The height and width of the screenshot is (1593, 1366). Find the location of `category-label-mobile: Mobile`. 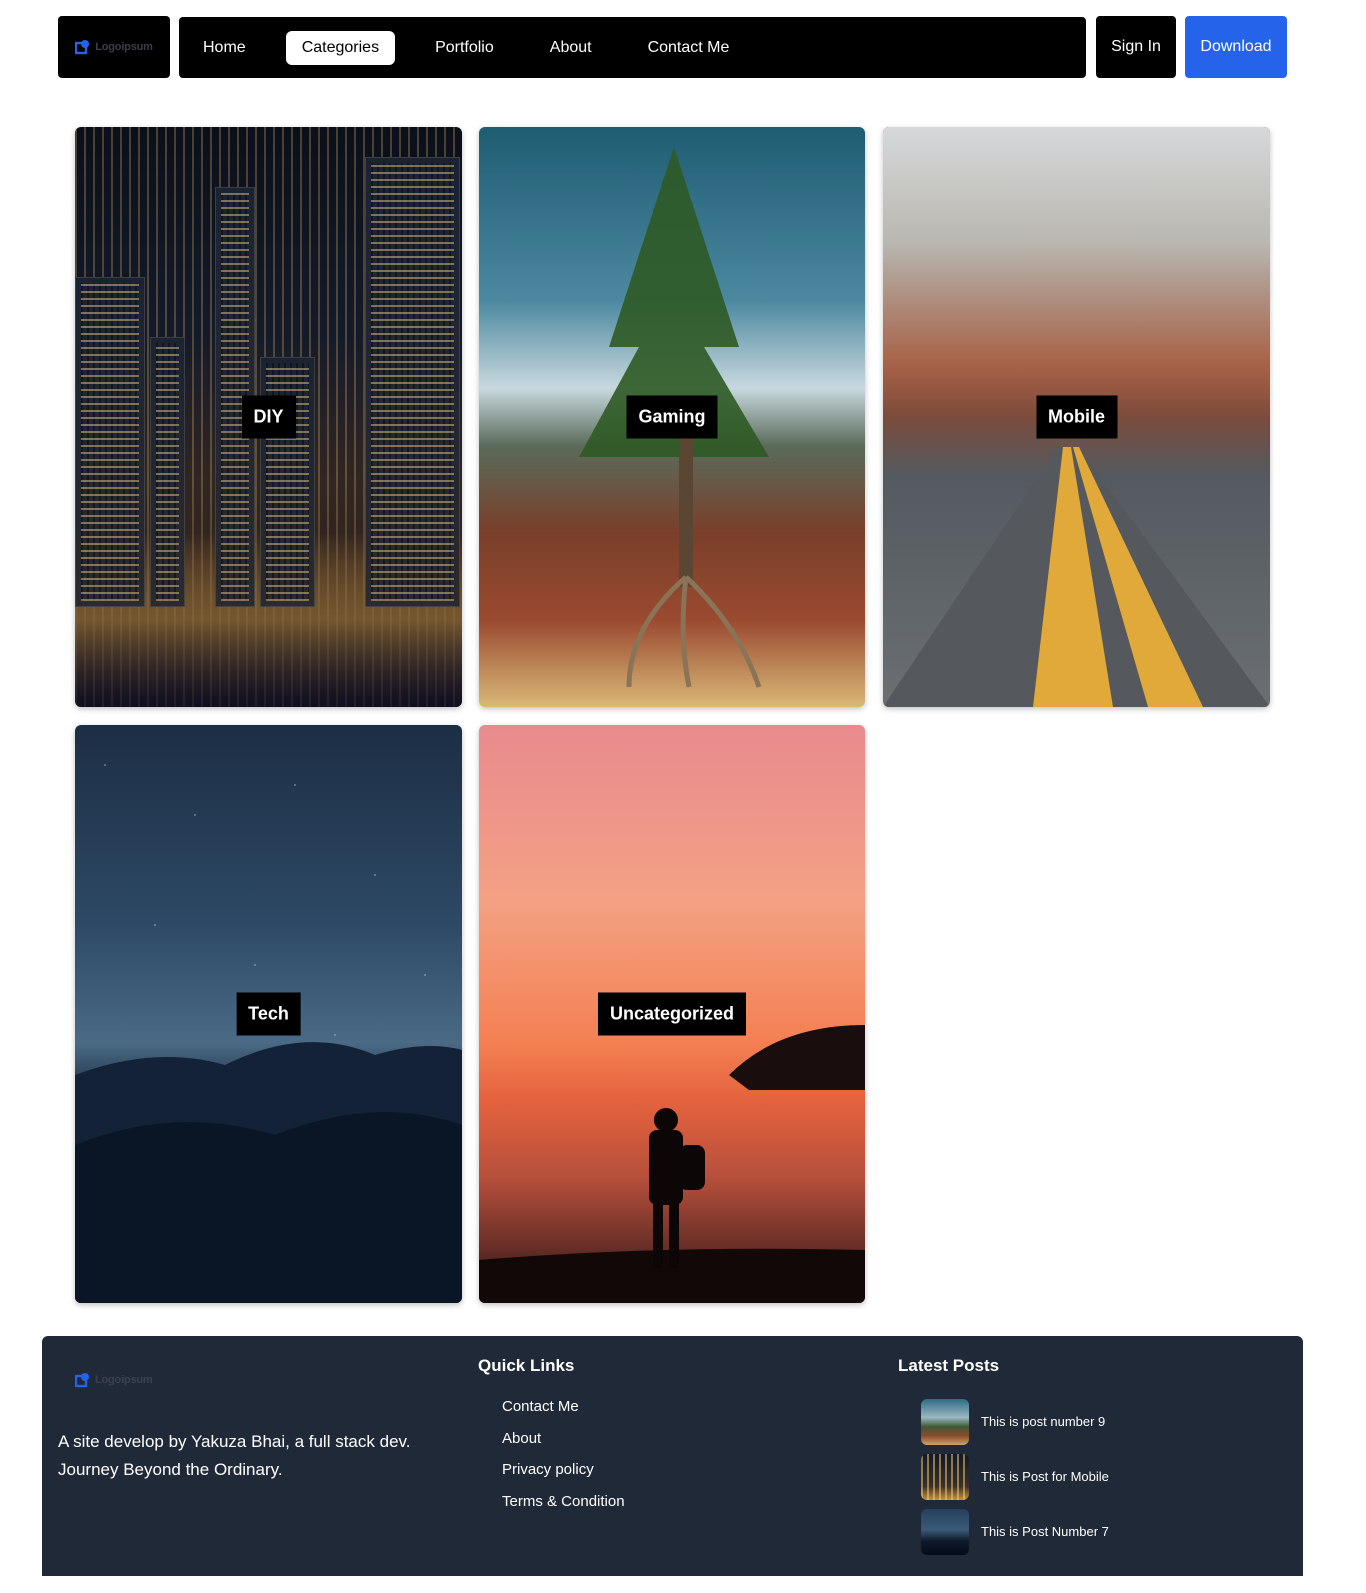

category-label-mobile: Mobile is located at coordinates (1076, 417).